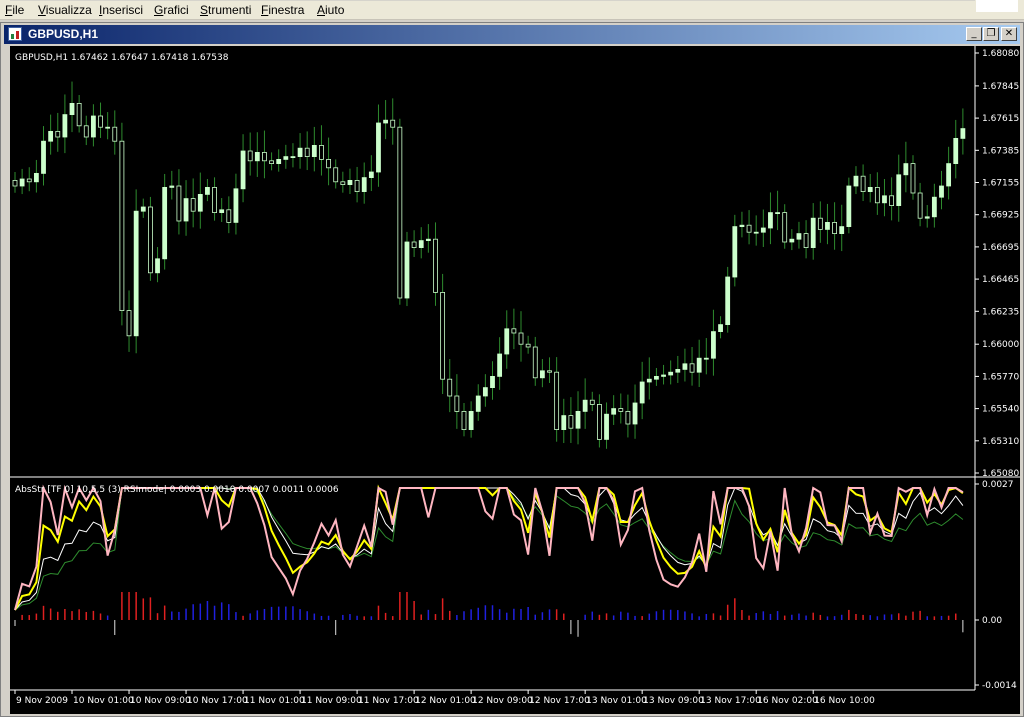 The image size is (1024, 717). I want to click on indicator-y-tick-label: 0.0027, so click(998, 485).